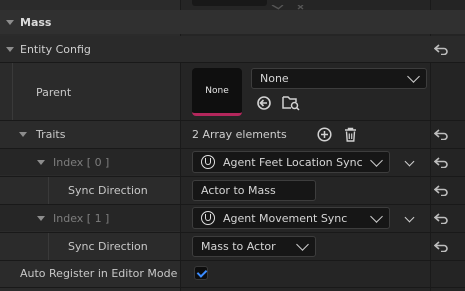 The image size is (465, 291). Describe the element at coordinates (274, 78) in the screenshot. I see `parent-dropdown-value: None` at that location.